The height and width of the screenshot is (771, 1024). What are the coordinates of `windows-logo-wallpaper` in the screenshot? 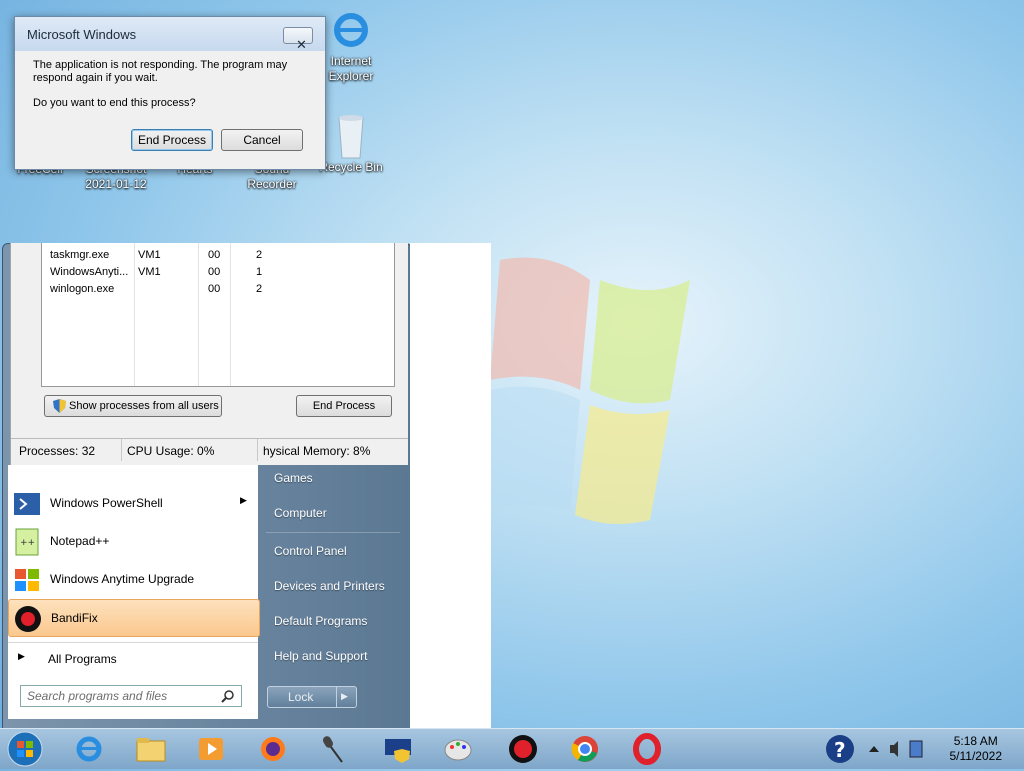 It's located at (585, 390).